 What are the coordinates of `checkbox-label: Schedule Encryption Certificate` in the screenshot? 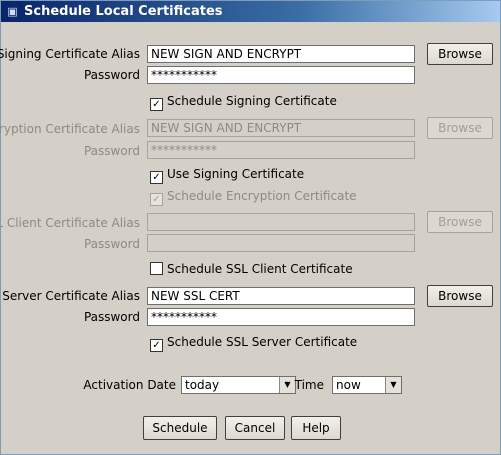 It's located at (262, 196).